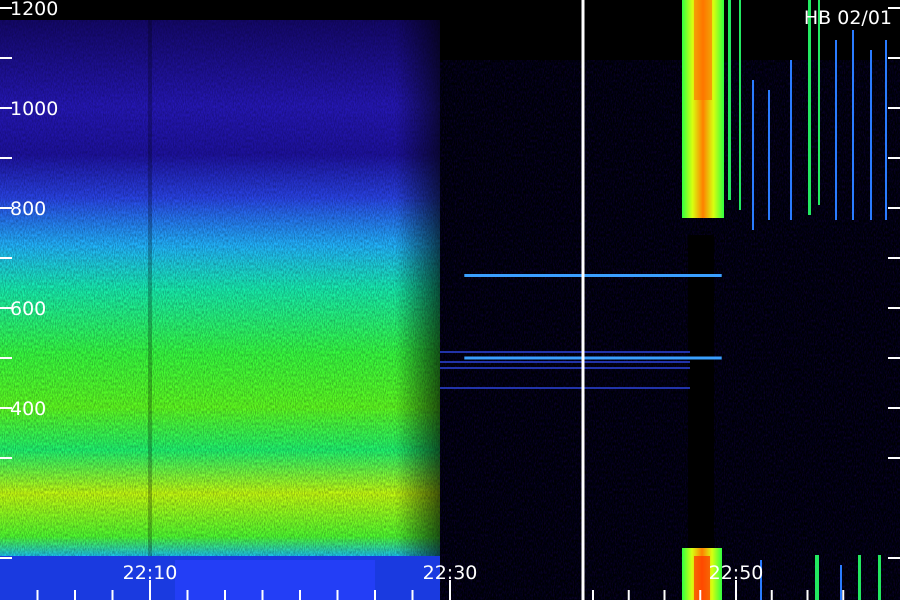 The height and width of the screenshot is (600, 900). I want to click on y-tick-label: 600, so click(28, 309).